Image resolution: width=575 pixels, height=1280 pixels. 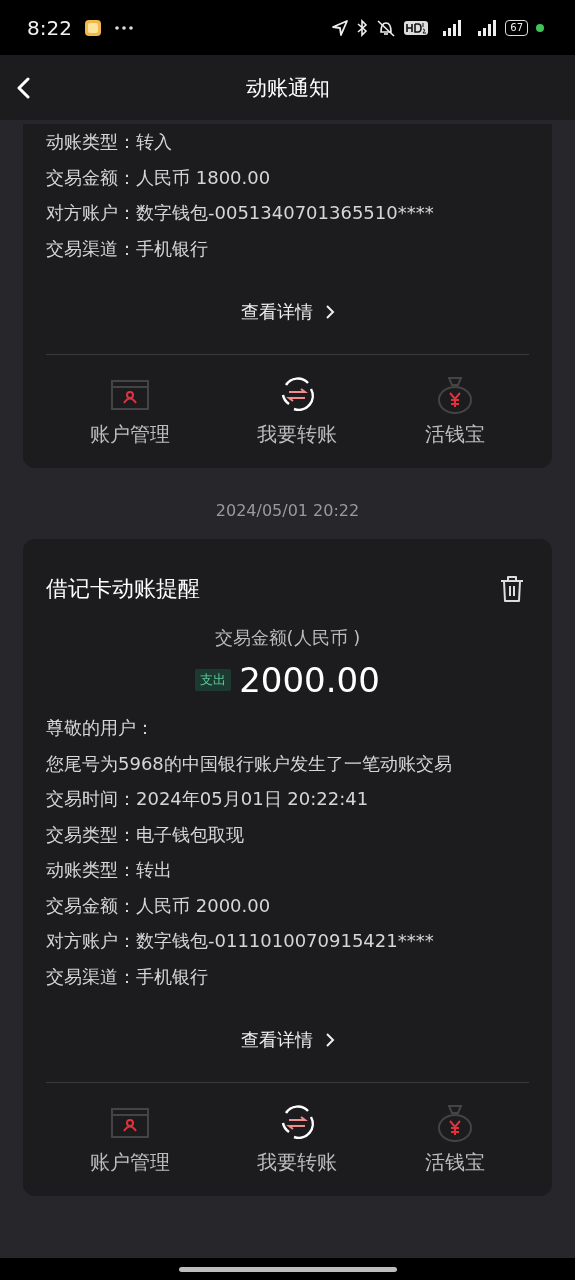 I want to click on detail-text: 尊敬的用户：, so click(x=100, y=728).